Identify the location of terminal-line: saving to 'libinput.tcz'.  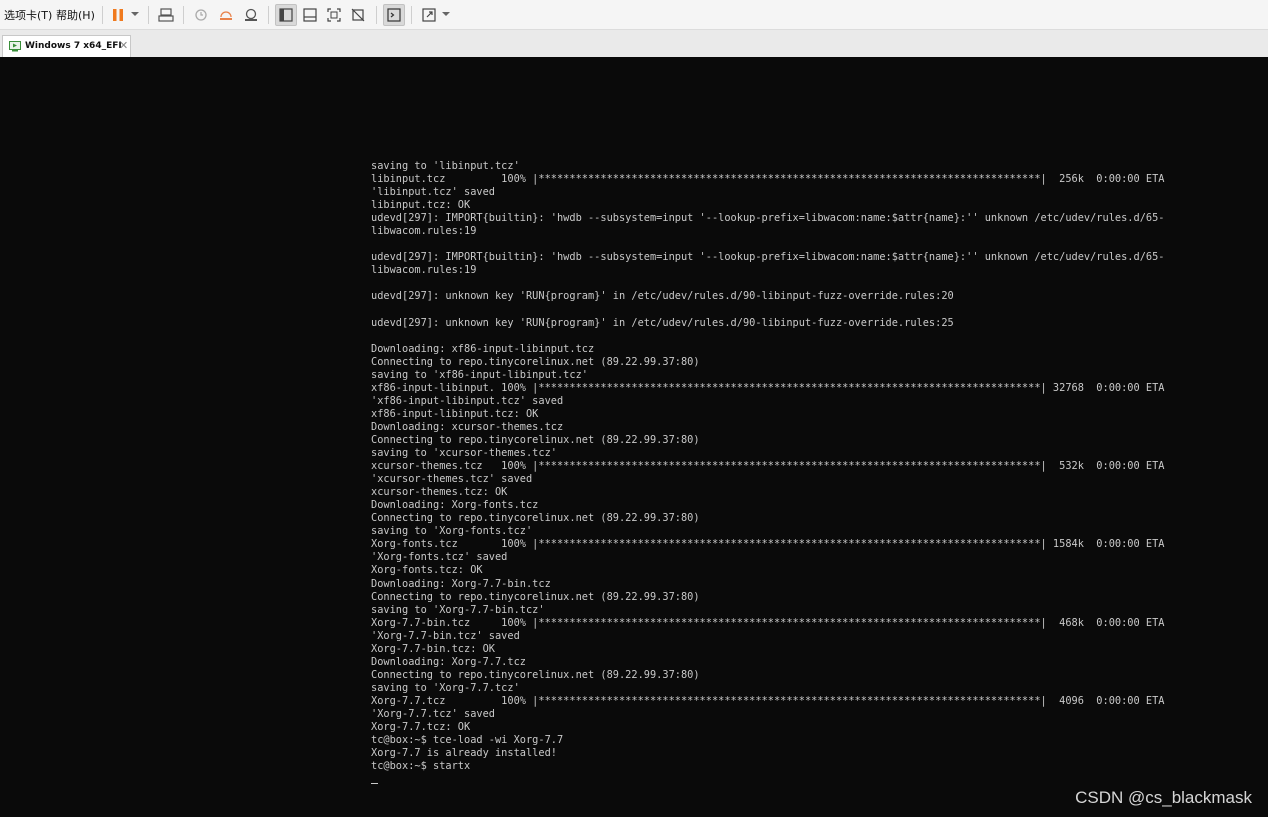
(445, 166).